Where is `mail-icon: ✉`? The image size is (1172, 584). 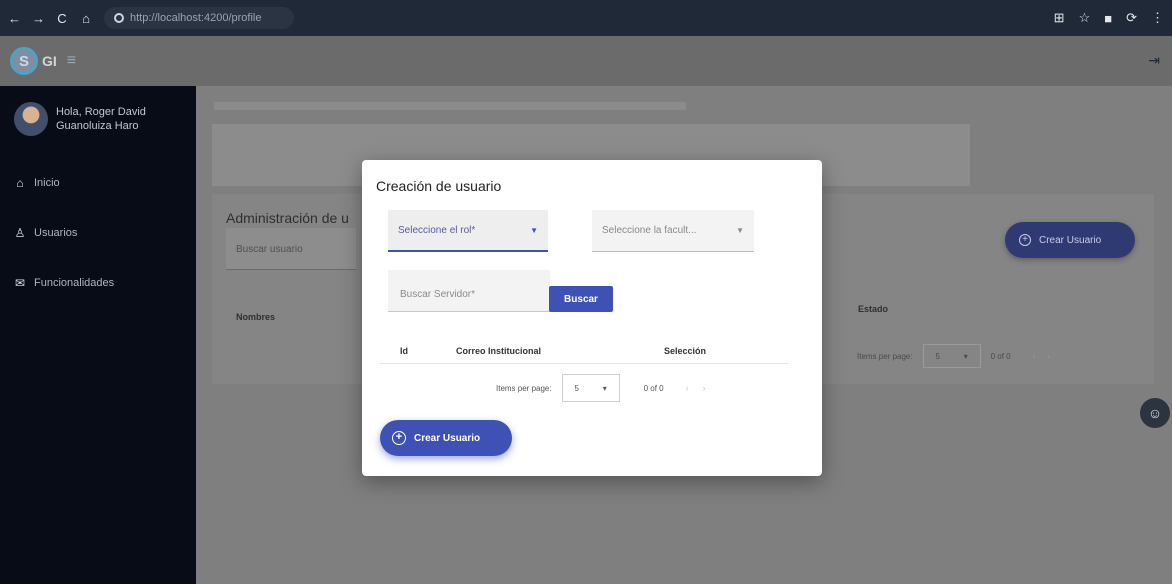
mail-icon: ✉ is located at coordinates (20, 283).